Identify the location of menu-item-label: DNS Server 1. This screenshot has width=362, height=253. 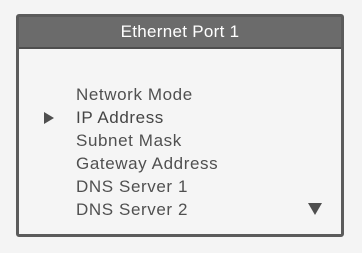
(132, 186).